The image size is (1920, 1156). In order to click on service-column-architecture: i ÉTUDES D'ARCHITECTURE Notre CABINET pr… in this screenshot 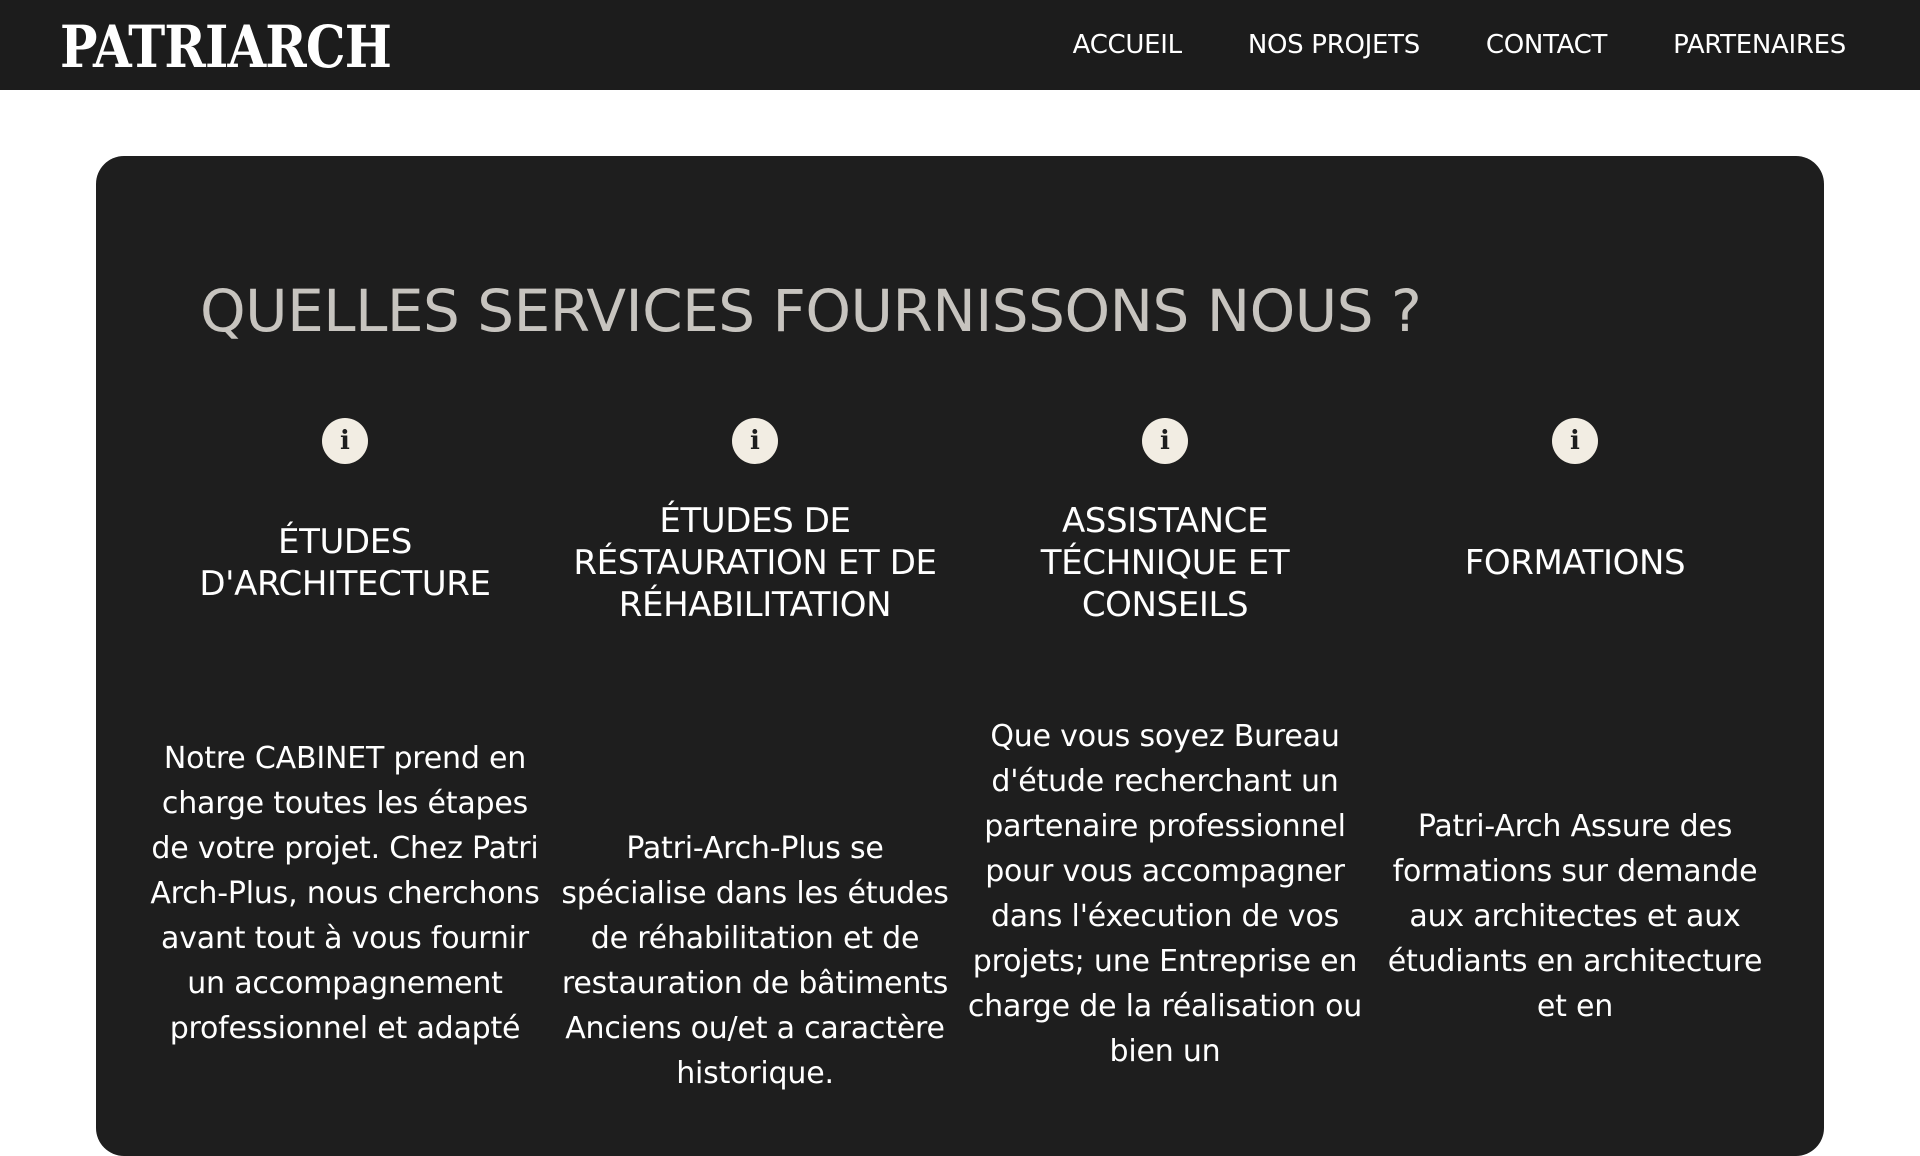, I will do `click(345, 732)`.